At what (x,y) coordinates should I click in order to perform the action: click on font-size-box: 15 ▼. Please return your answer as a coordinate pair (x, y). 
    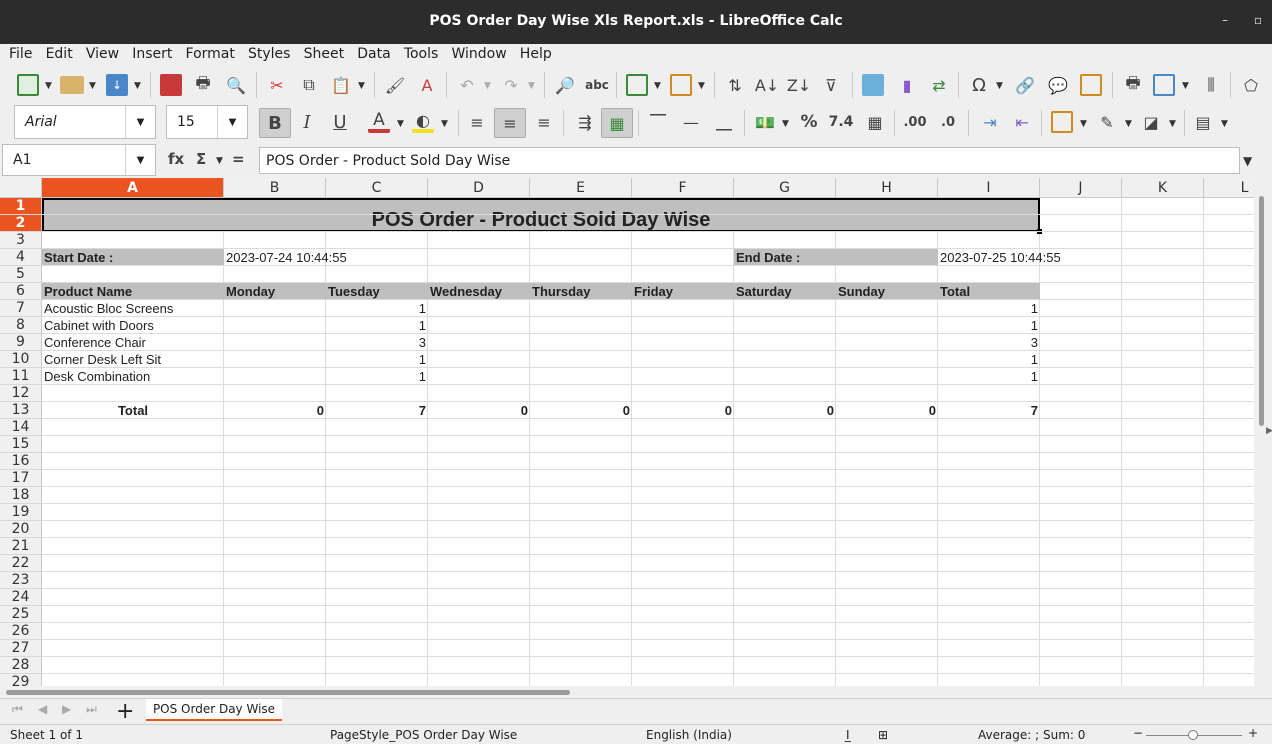
    Looking at the image, I should click on (207, 122).